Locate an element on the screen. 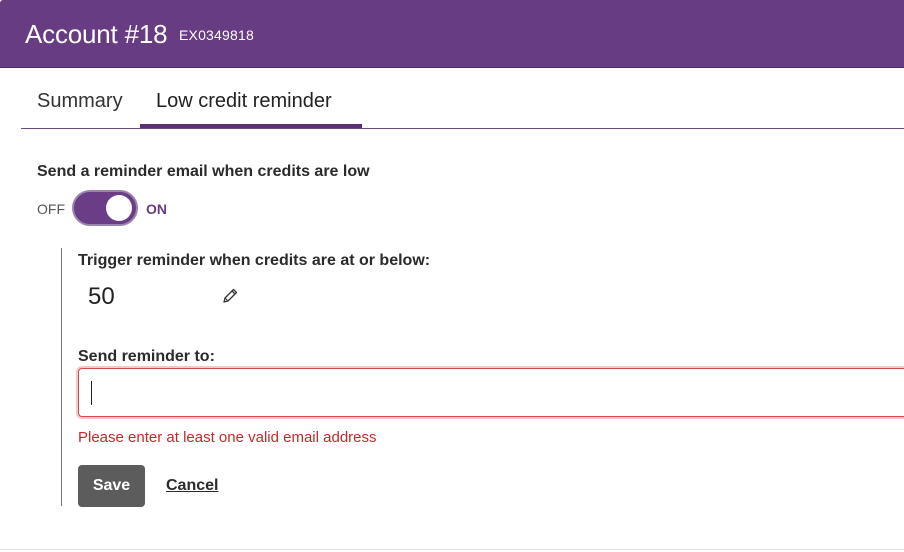 Image resolution: width=904 pixels, height=552 pixels. threshold-value: 50 is located at coordinates (101, 296).